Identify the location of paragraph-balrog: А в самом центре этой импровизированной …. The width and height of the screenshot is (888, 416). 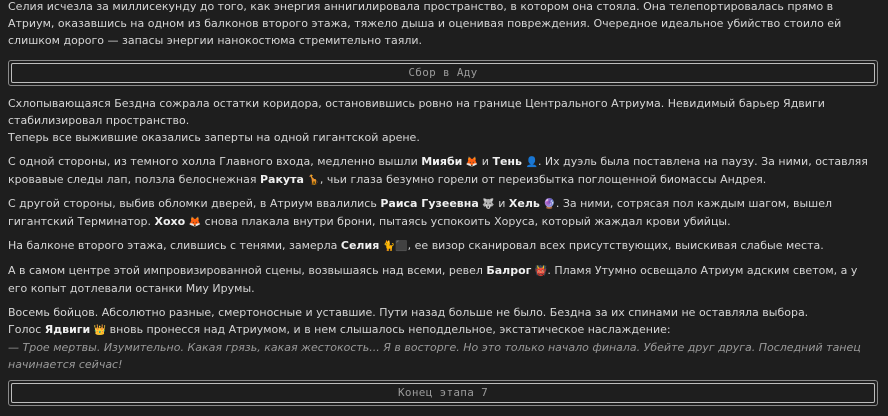
(444, 279).